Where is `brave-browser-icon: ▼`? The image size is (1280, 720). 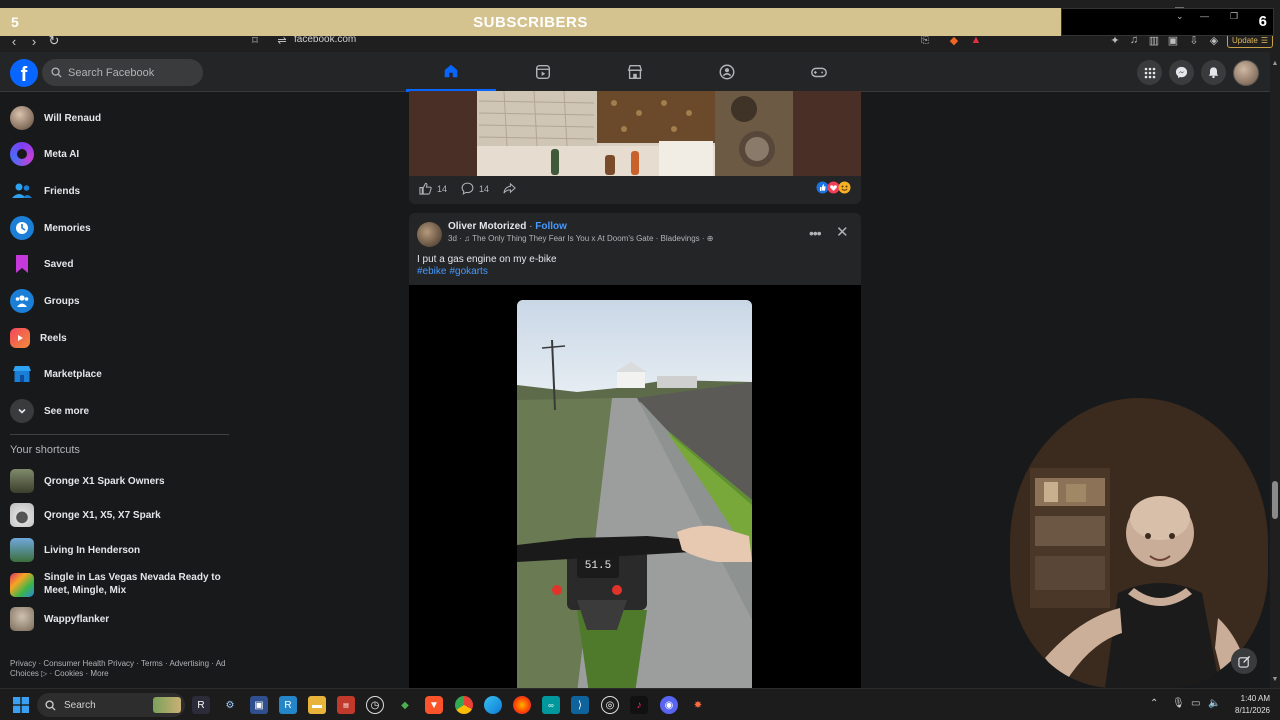
brave-browser-icon: ▼ is located at coordinates (434, 705).